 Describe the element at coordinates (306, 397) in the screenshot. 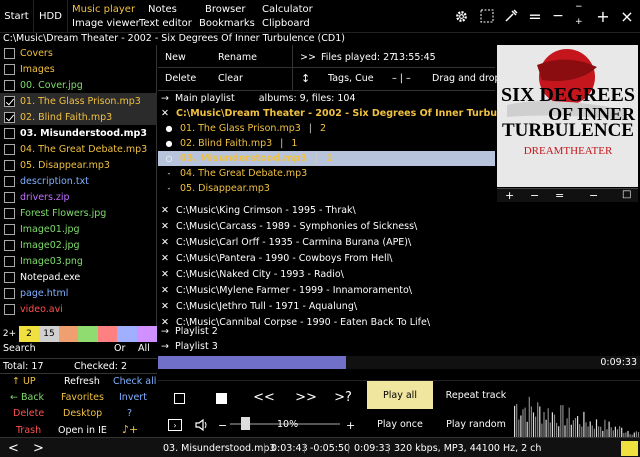

I see `next-button: >>` at that location.